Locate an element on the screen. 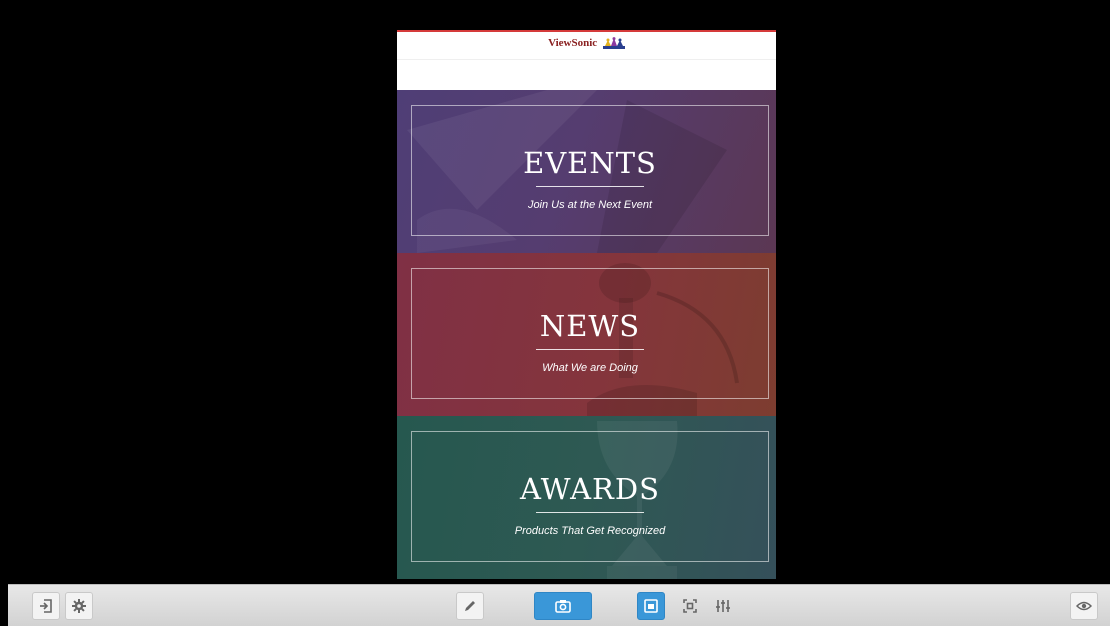 The image size is (1110, 626). header-divider is located at coordinates (586, 59).